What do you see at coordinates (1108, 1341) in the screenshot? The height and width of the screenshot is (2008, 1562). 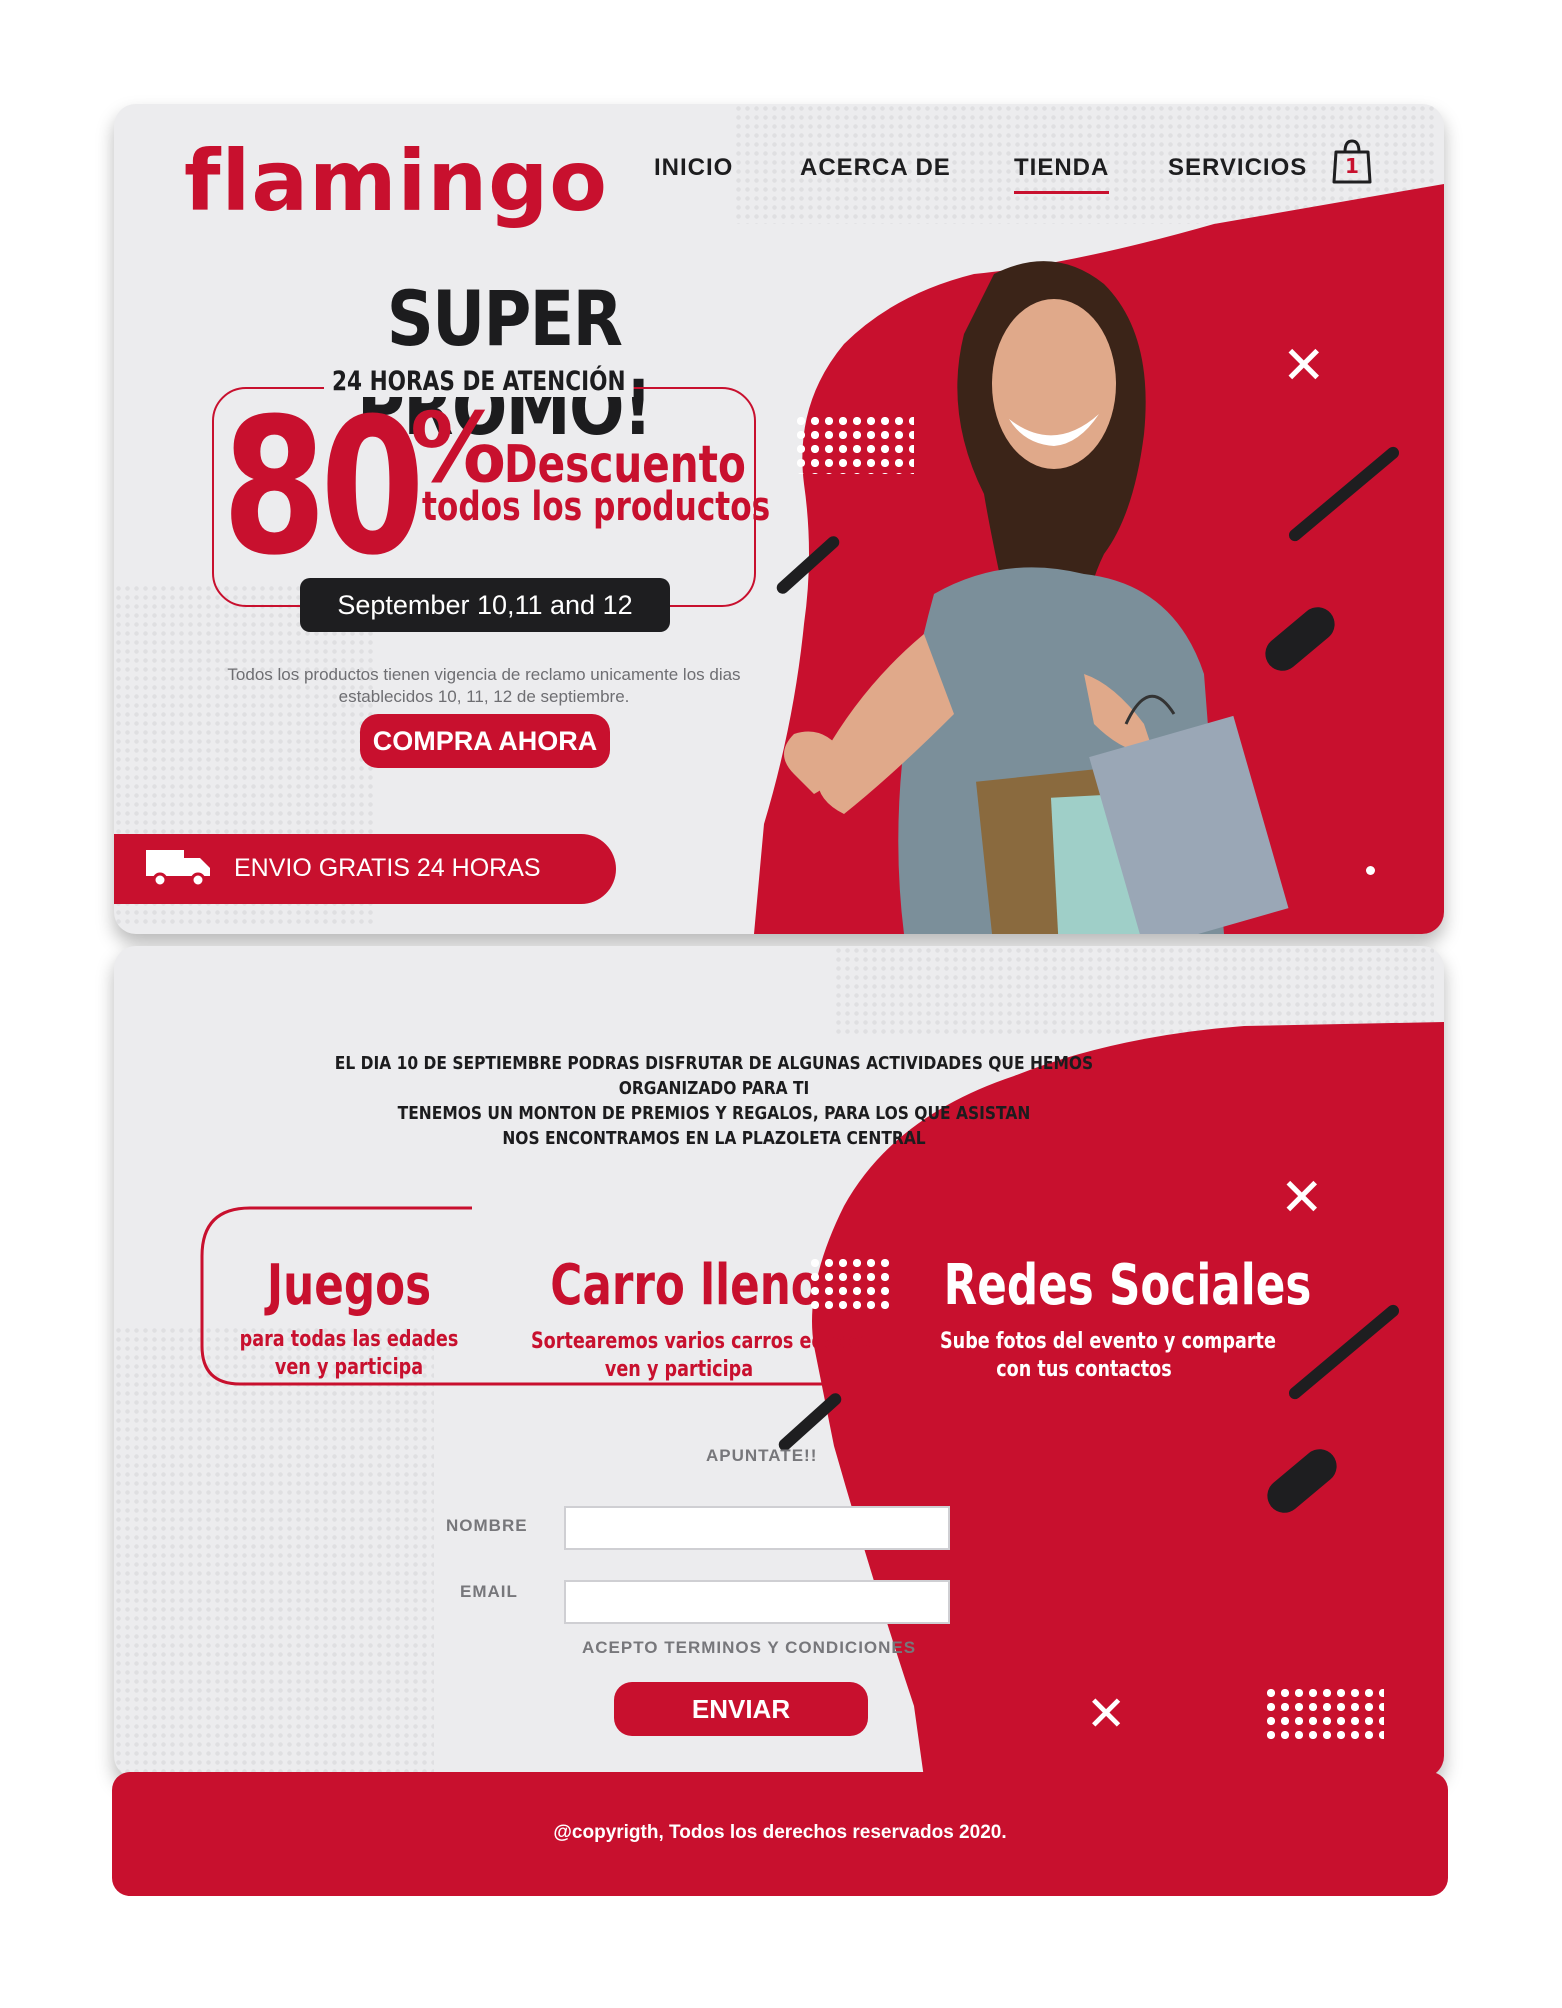 I see `activity-desc: Sube fotos del evento y comparte` at bounding box center [1108, 1341].